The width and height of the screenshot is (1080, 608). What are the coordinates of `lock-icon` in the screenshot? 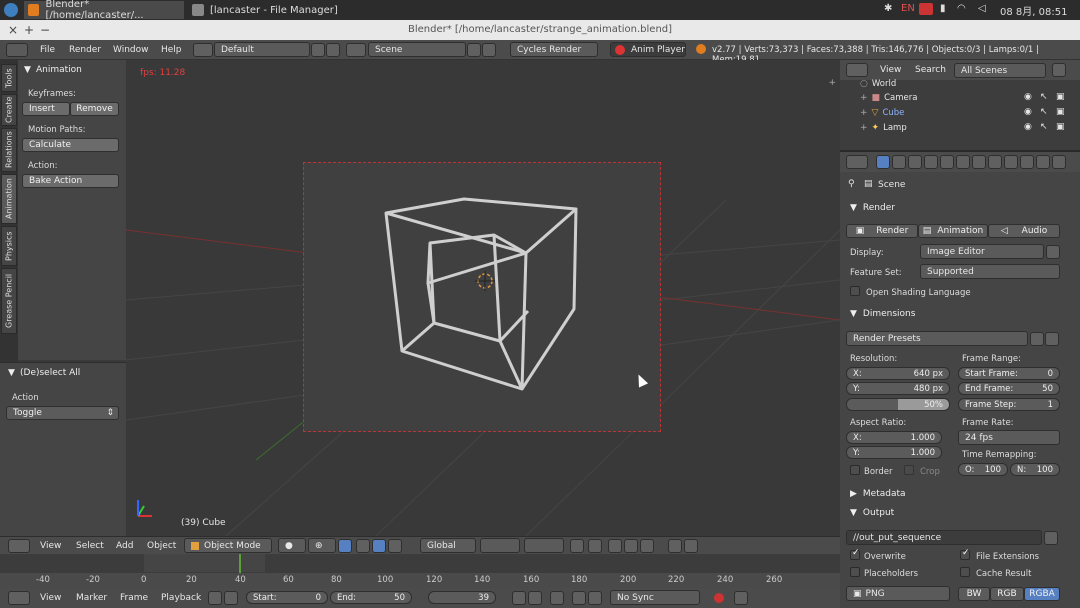 It's located at (231, 598).